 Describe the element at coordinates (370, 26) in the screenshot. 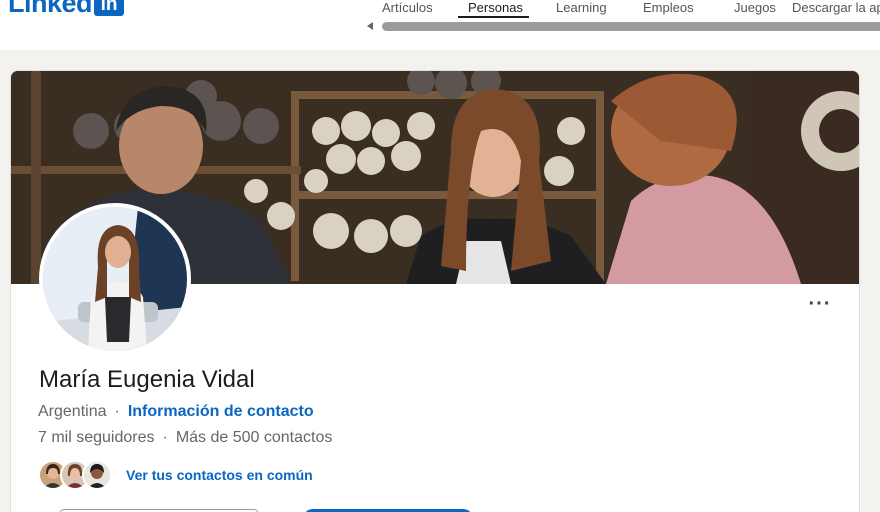

I see `scroll-left-arrow-icon` at that location.